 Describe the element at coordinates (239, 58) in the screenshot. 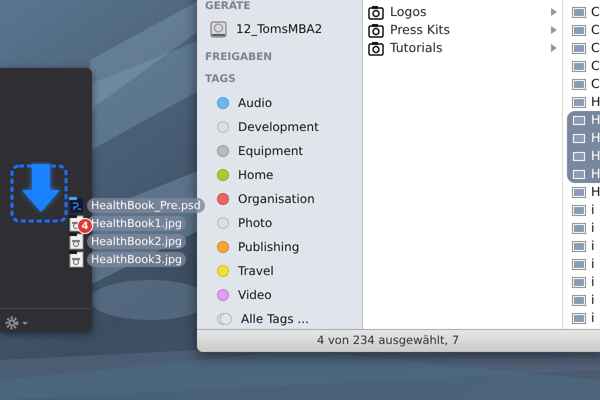

I see `section-header: FREIGABEN` at that location.